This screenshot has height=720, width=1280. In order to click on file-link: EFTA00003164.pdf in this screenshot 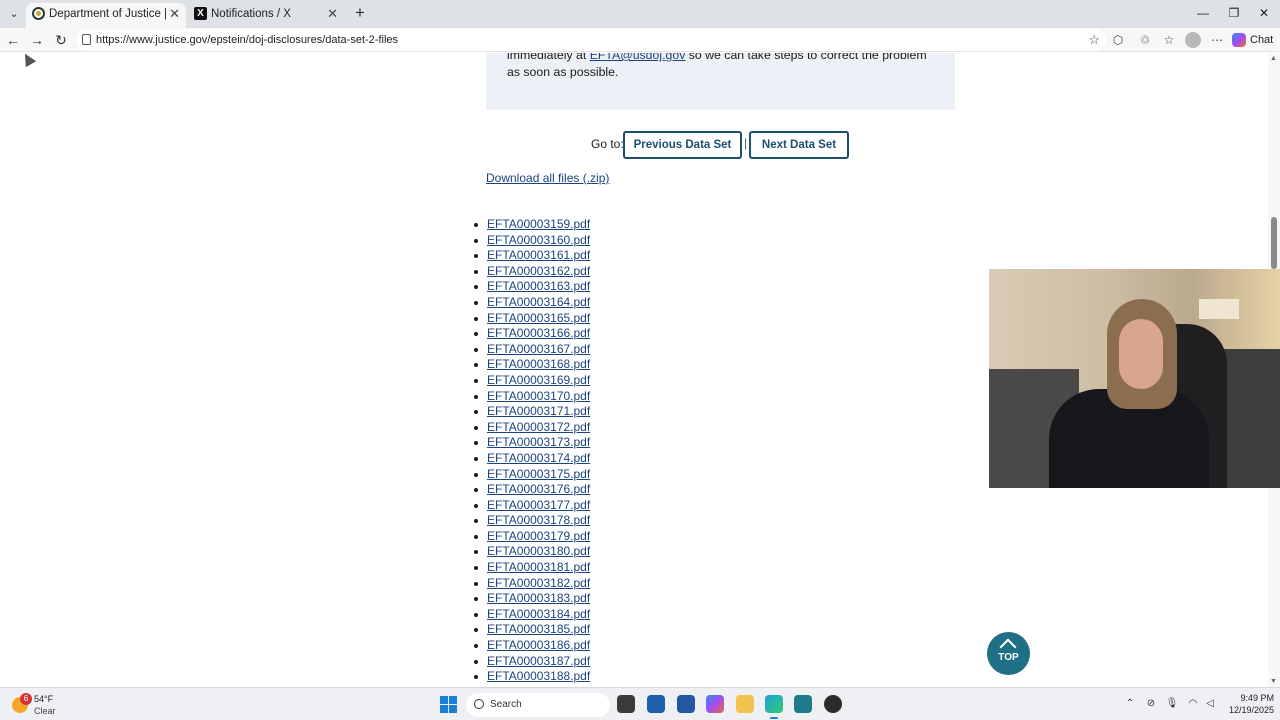, I will do `click(538, 302)`.